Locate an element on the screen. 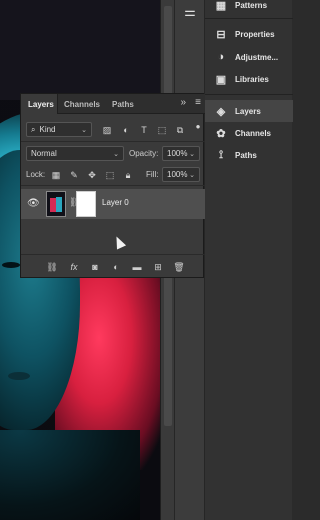 The image size is (320, 520). blend-mode-value: Normal is located at coordinates (44, 153).